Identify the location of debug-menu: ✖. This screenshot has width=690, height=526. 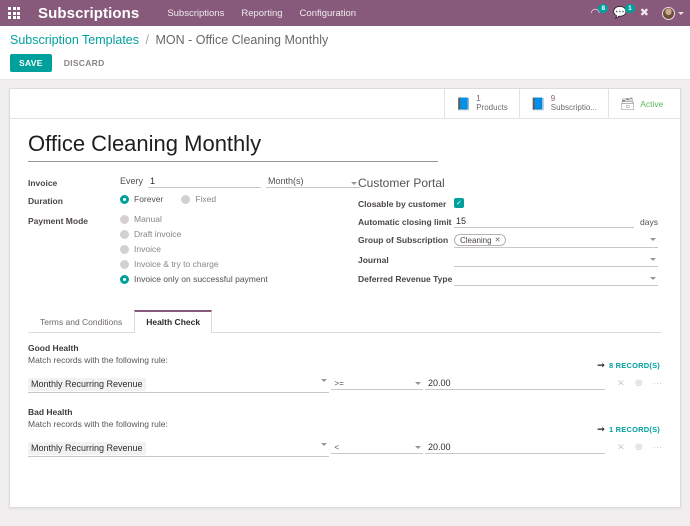
(644, 12).